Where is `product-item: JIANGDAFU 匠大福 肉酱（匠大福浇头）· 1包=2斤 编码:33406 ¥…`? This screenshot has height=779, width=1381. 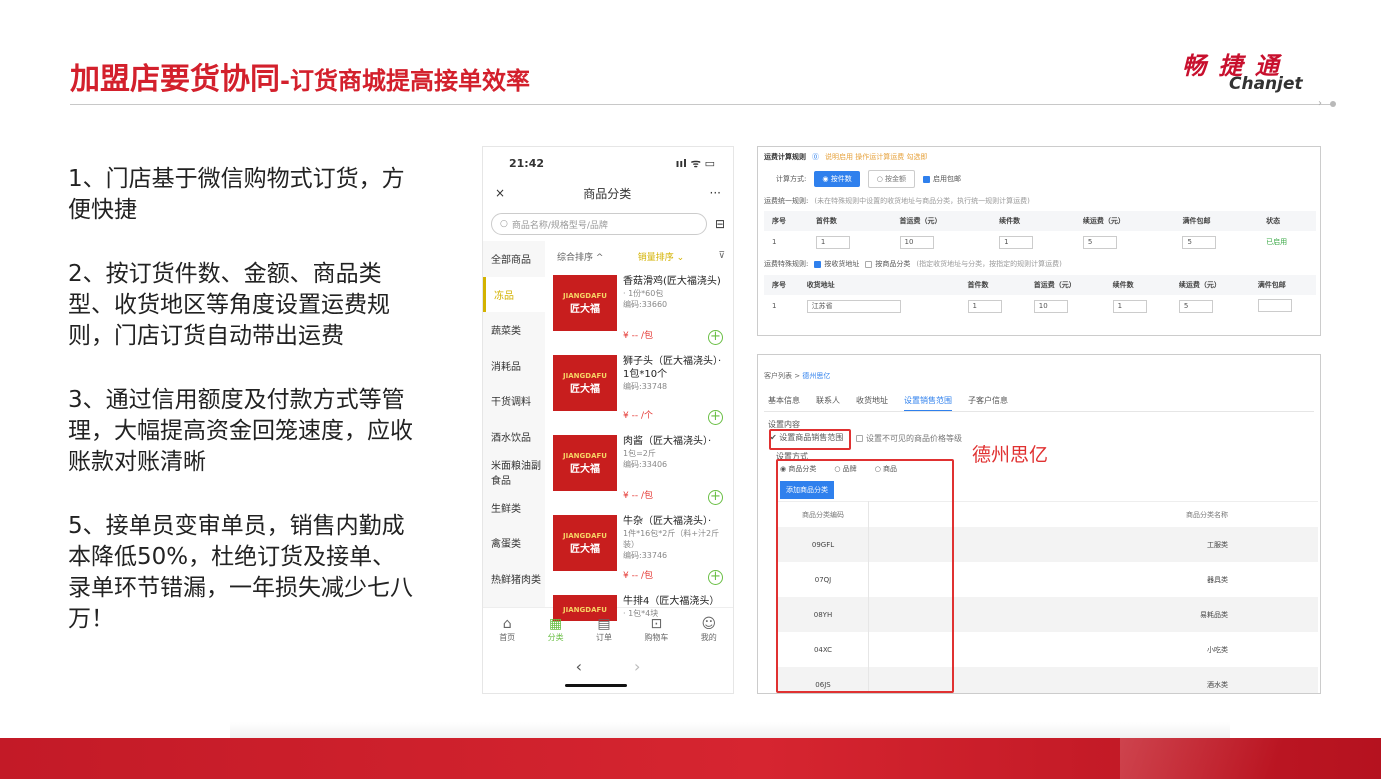 product-item: JIANGDAFU 匠大福 肉酱（匠大福浇头）· 1包=2斤 编码:33406 ¥… is located at coordinates (641, 471).